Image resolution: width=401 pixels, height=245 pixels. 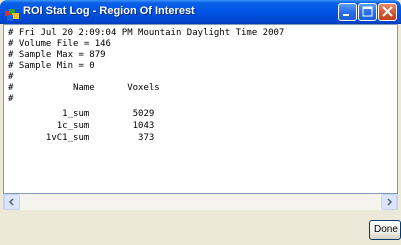 I want to click on log-header-row: # Name Voxels, so click(x=84, y=88).